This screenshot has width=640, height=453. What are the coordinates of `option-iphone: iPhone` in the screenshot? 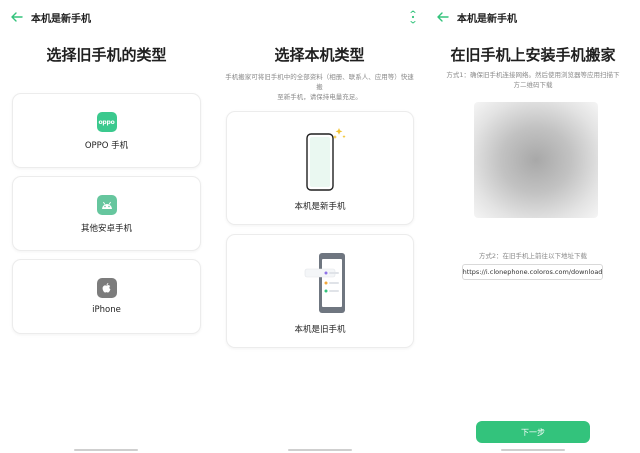 It's located at (106, 296).